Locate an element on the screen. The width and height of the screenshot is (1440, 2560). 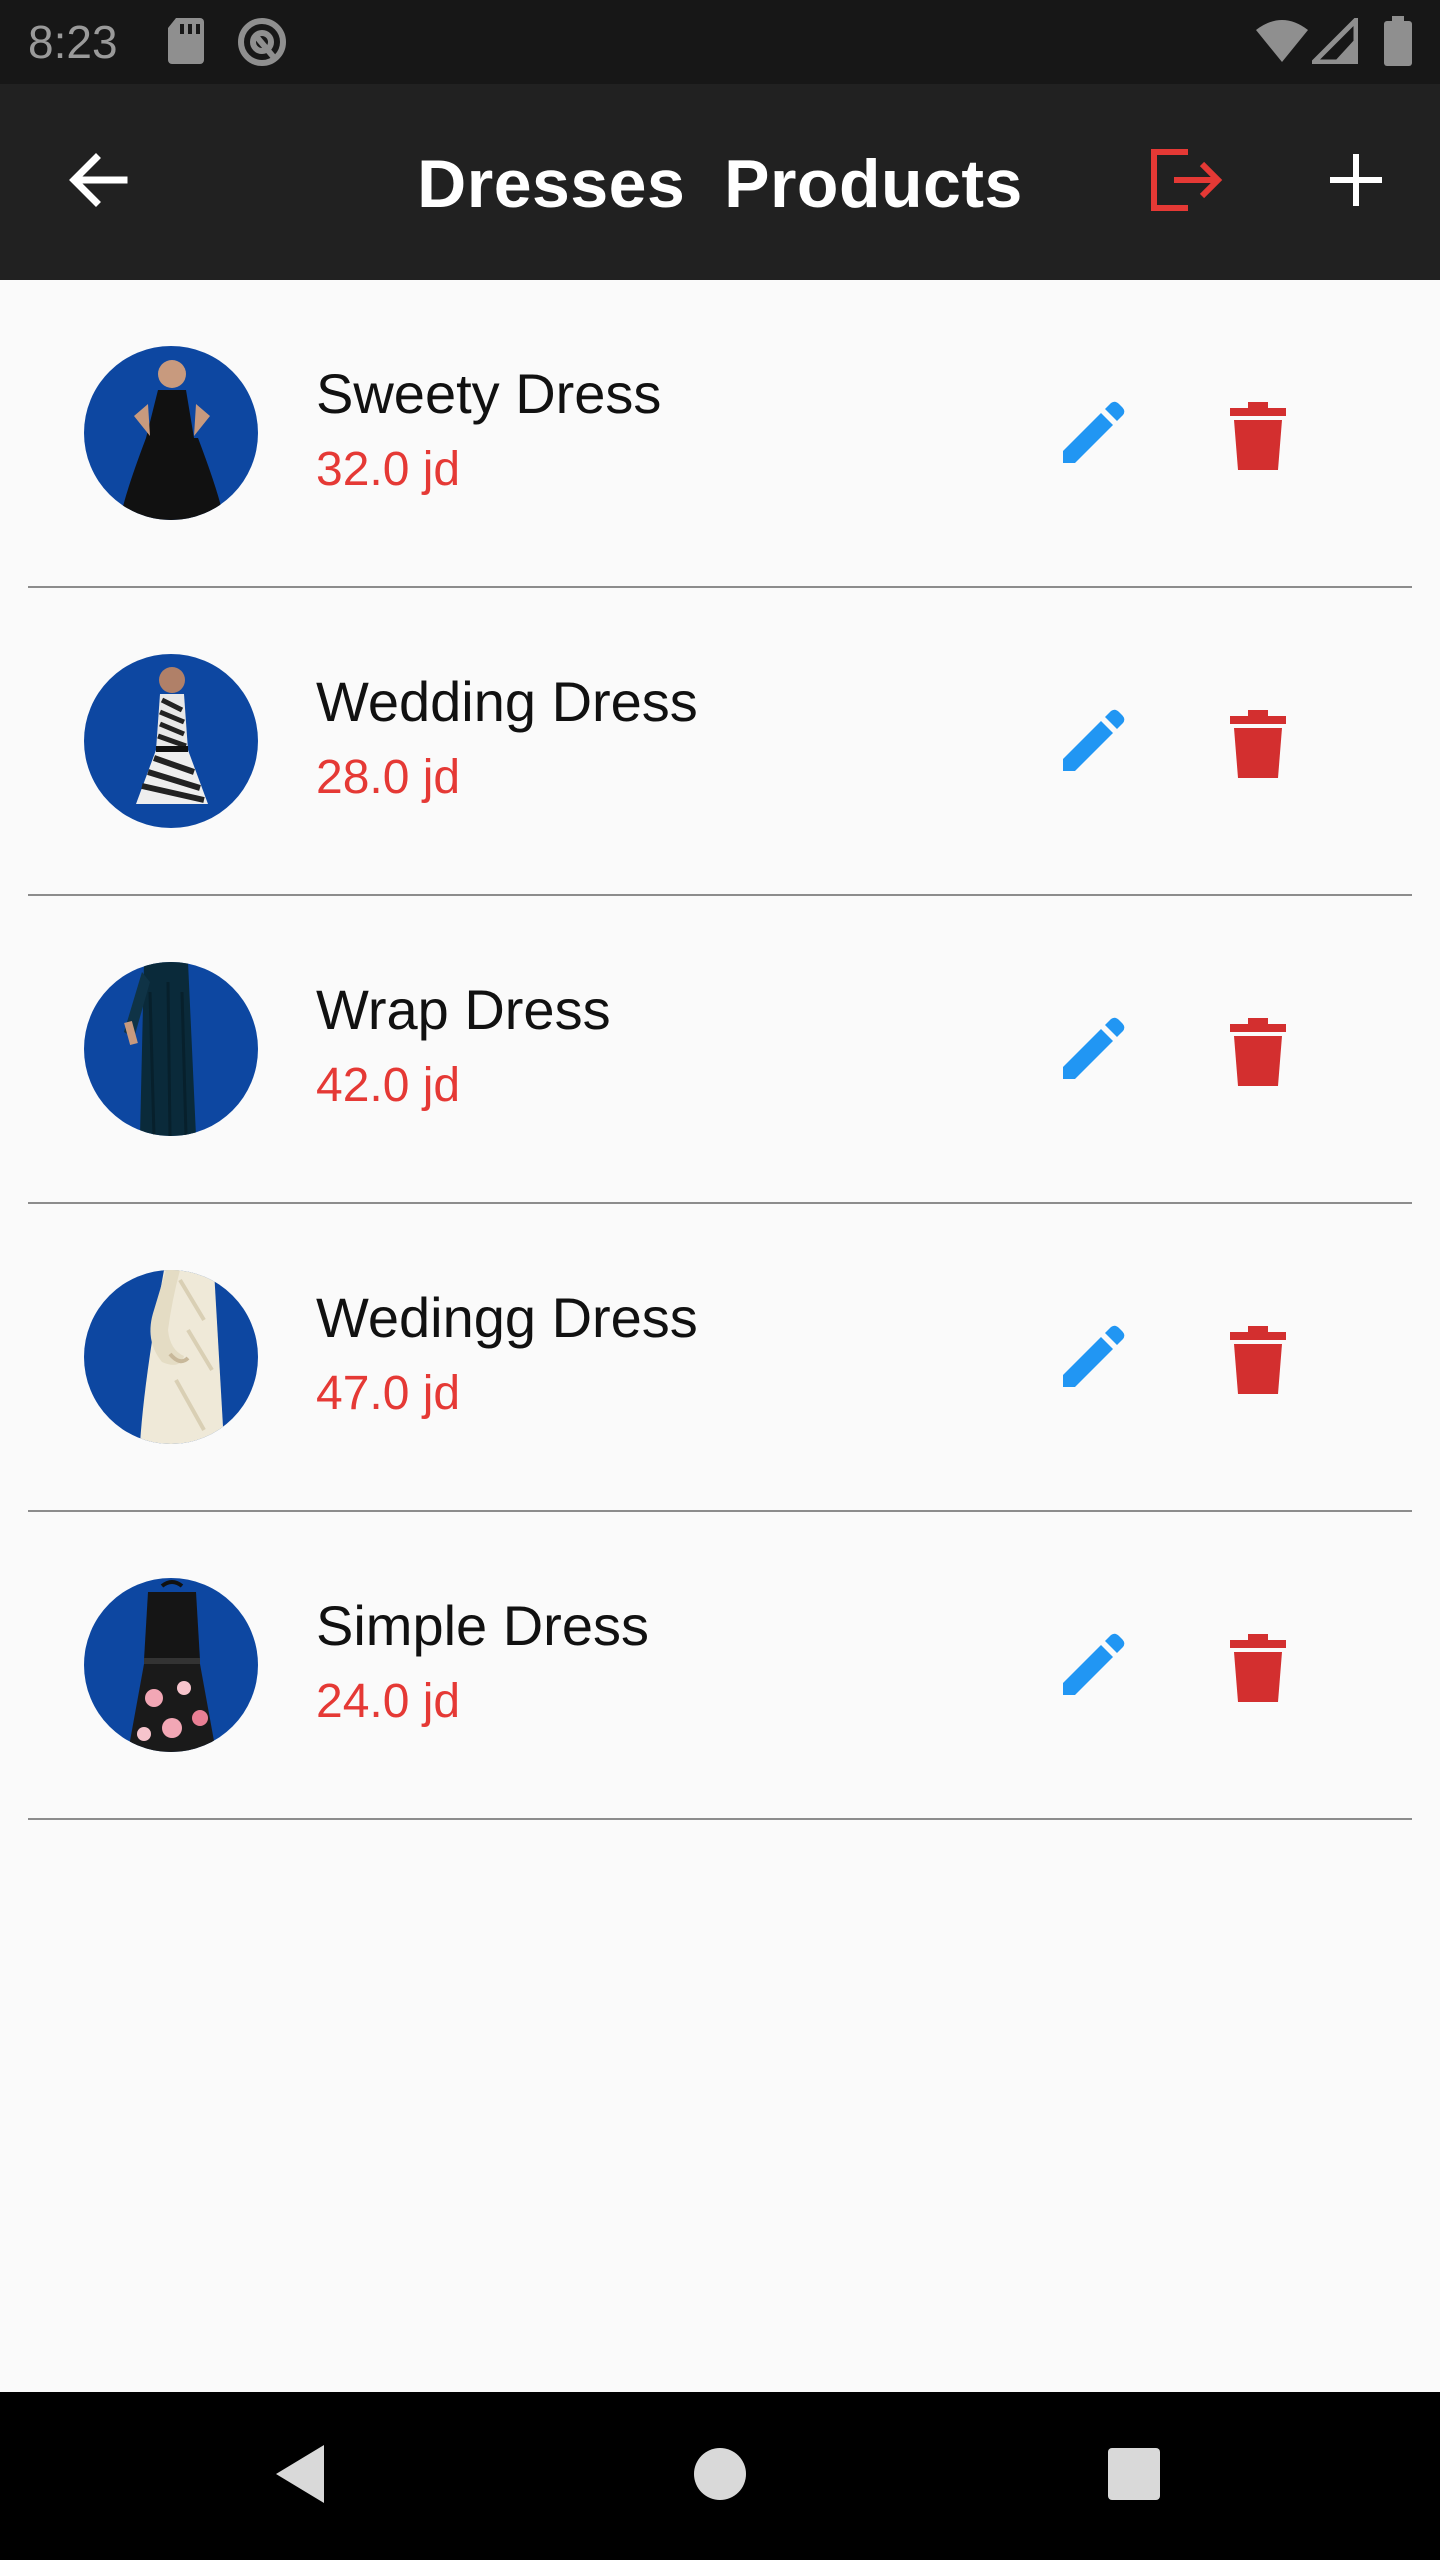
product-name: Wrap Dress is located at coordinates (463, 1009).